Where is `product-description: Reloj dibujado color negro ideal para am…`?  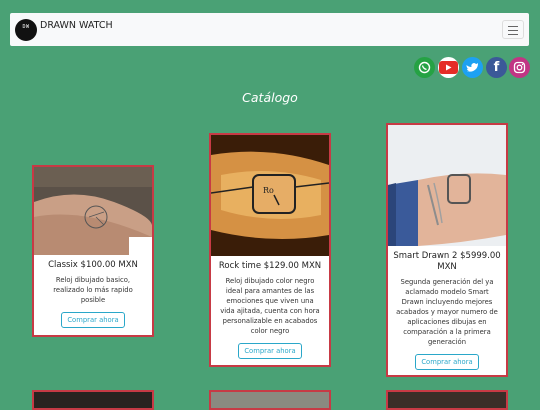 product-description: Reloj dibujado color negro ideal para am… is located at coordinates (270, 306).